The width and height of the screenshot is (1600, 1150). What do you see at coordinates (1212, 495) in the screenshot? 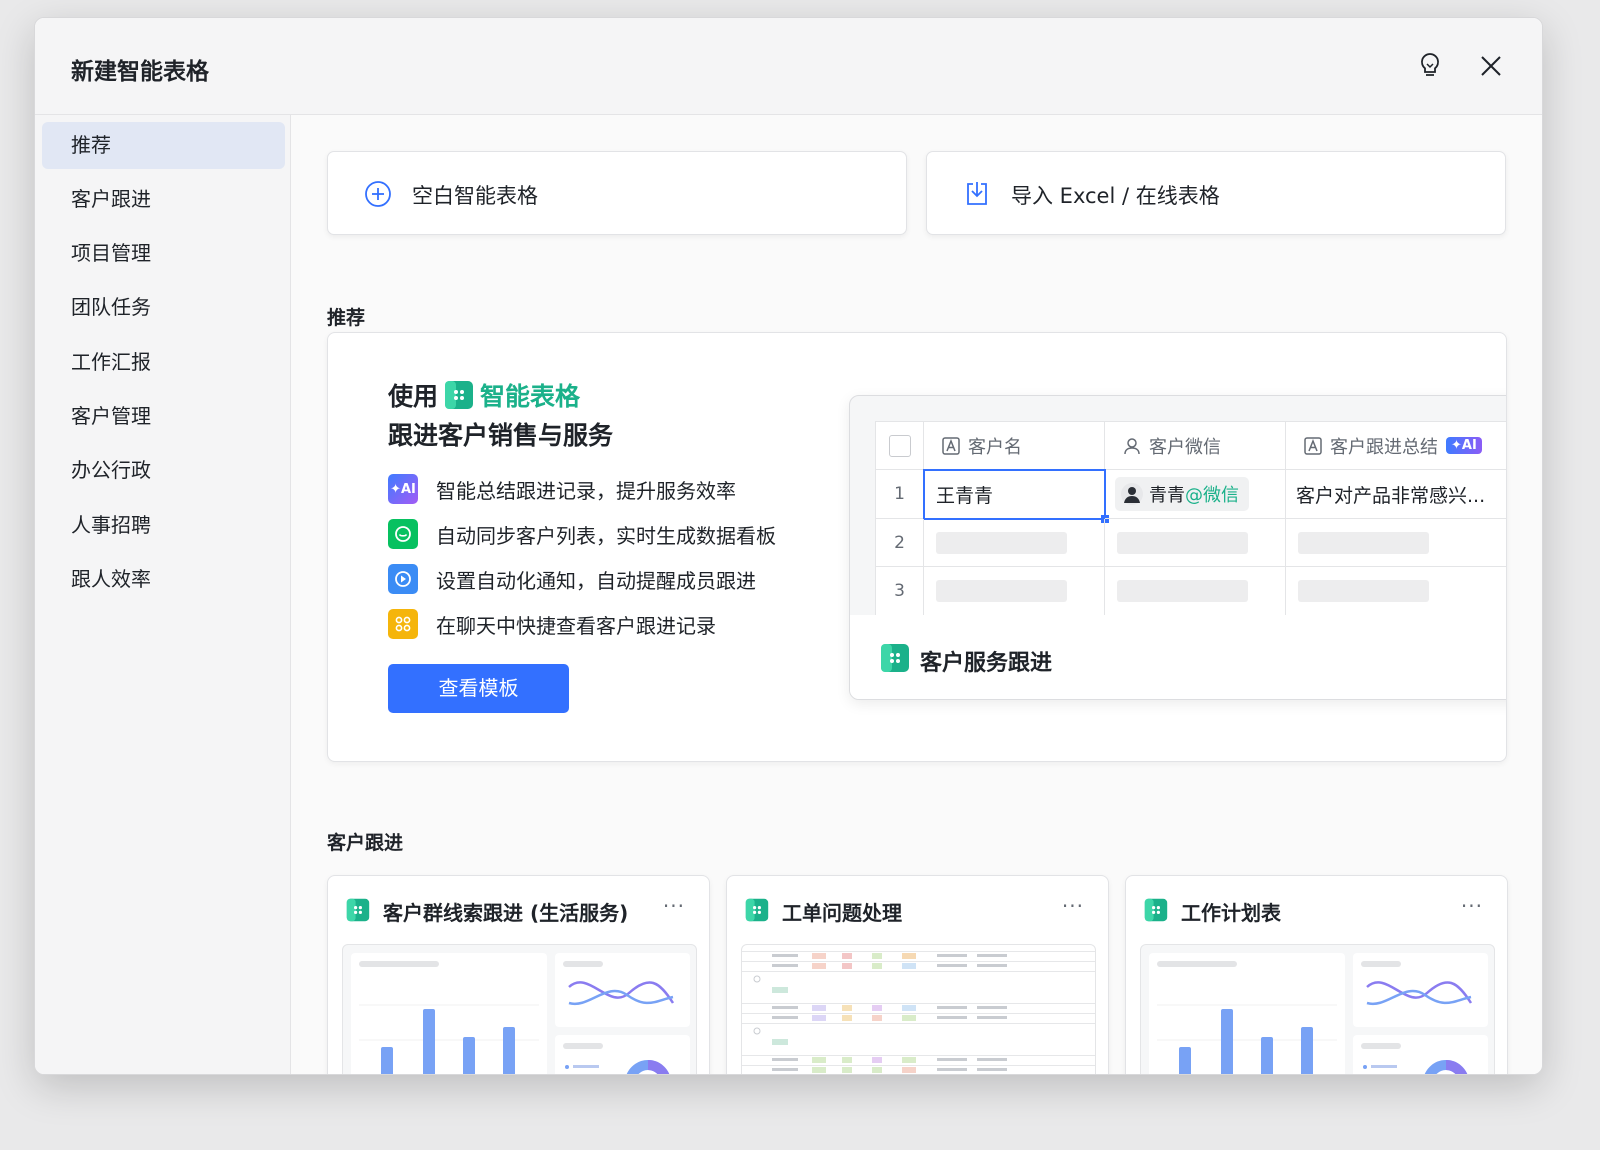
I see `wechat-suffix: @微信` at bounding box center [1212, 495].